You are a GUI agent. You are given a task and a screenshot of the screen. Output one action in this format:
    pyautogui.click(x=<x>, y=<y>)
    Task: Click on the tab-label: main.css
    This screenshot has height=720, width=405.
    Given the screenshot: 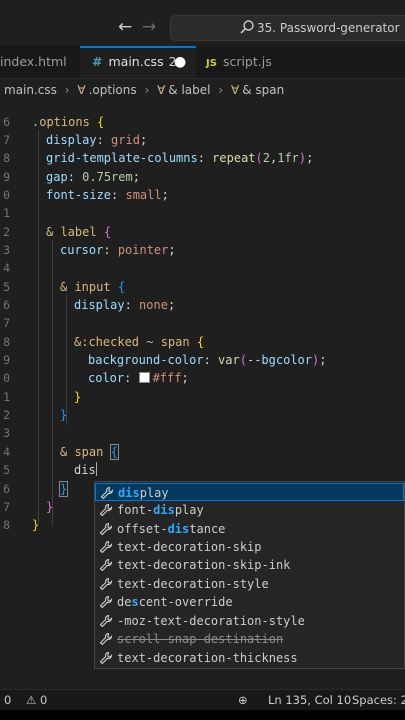 What is the action you would take?
    pyautogui.click(x=136, y=61)
    